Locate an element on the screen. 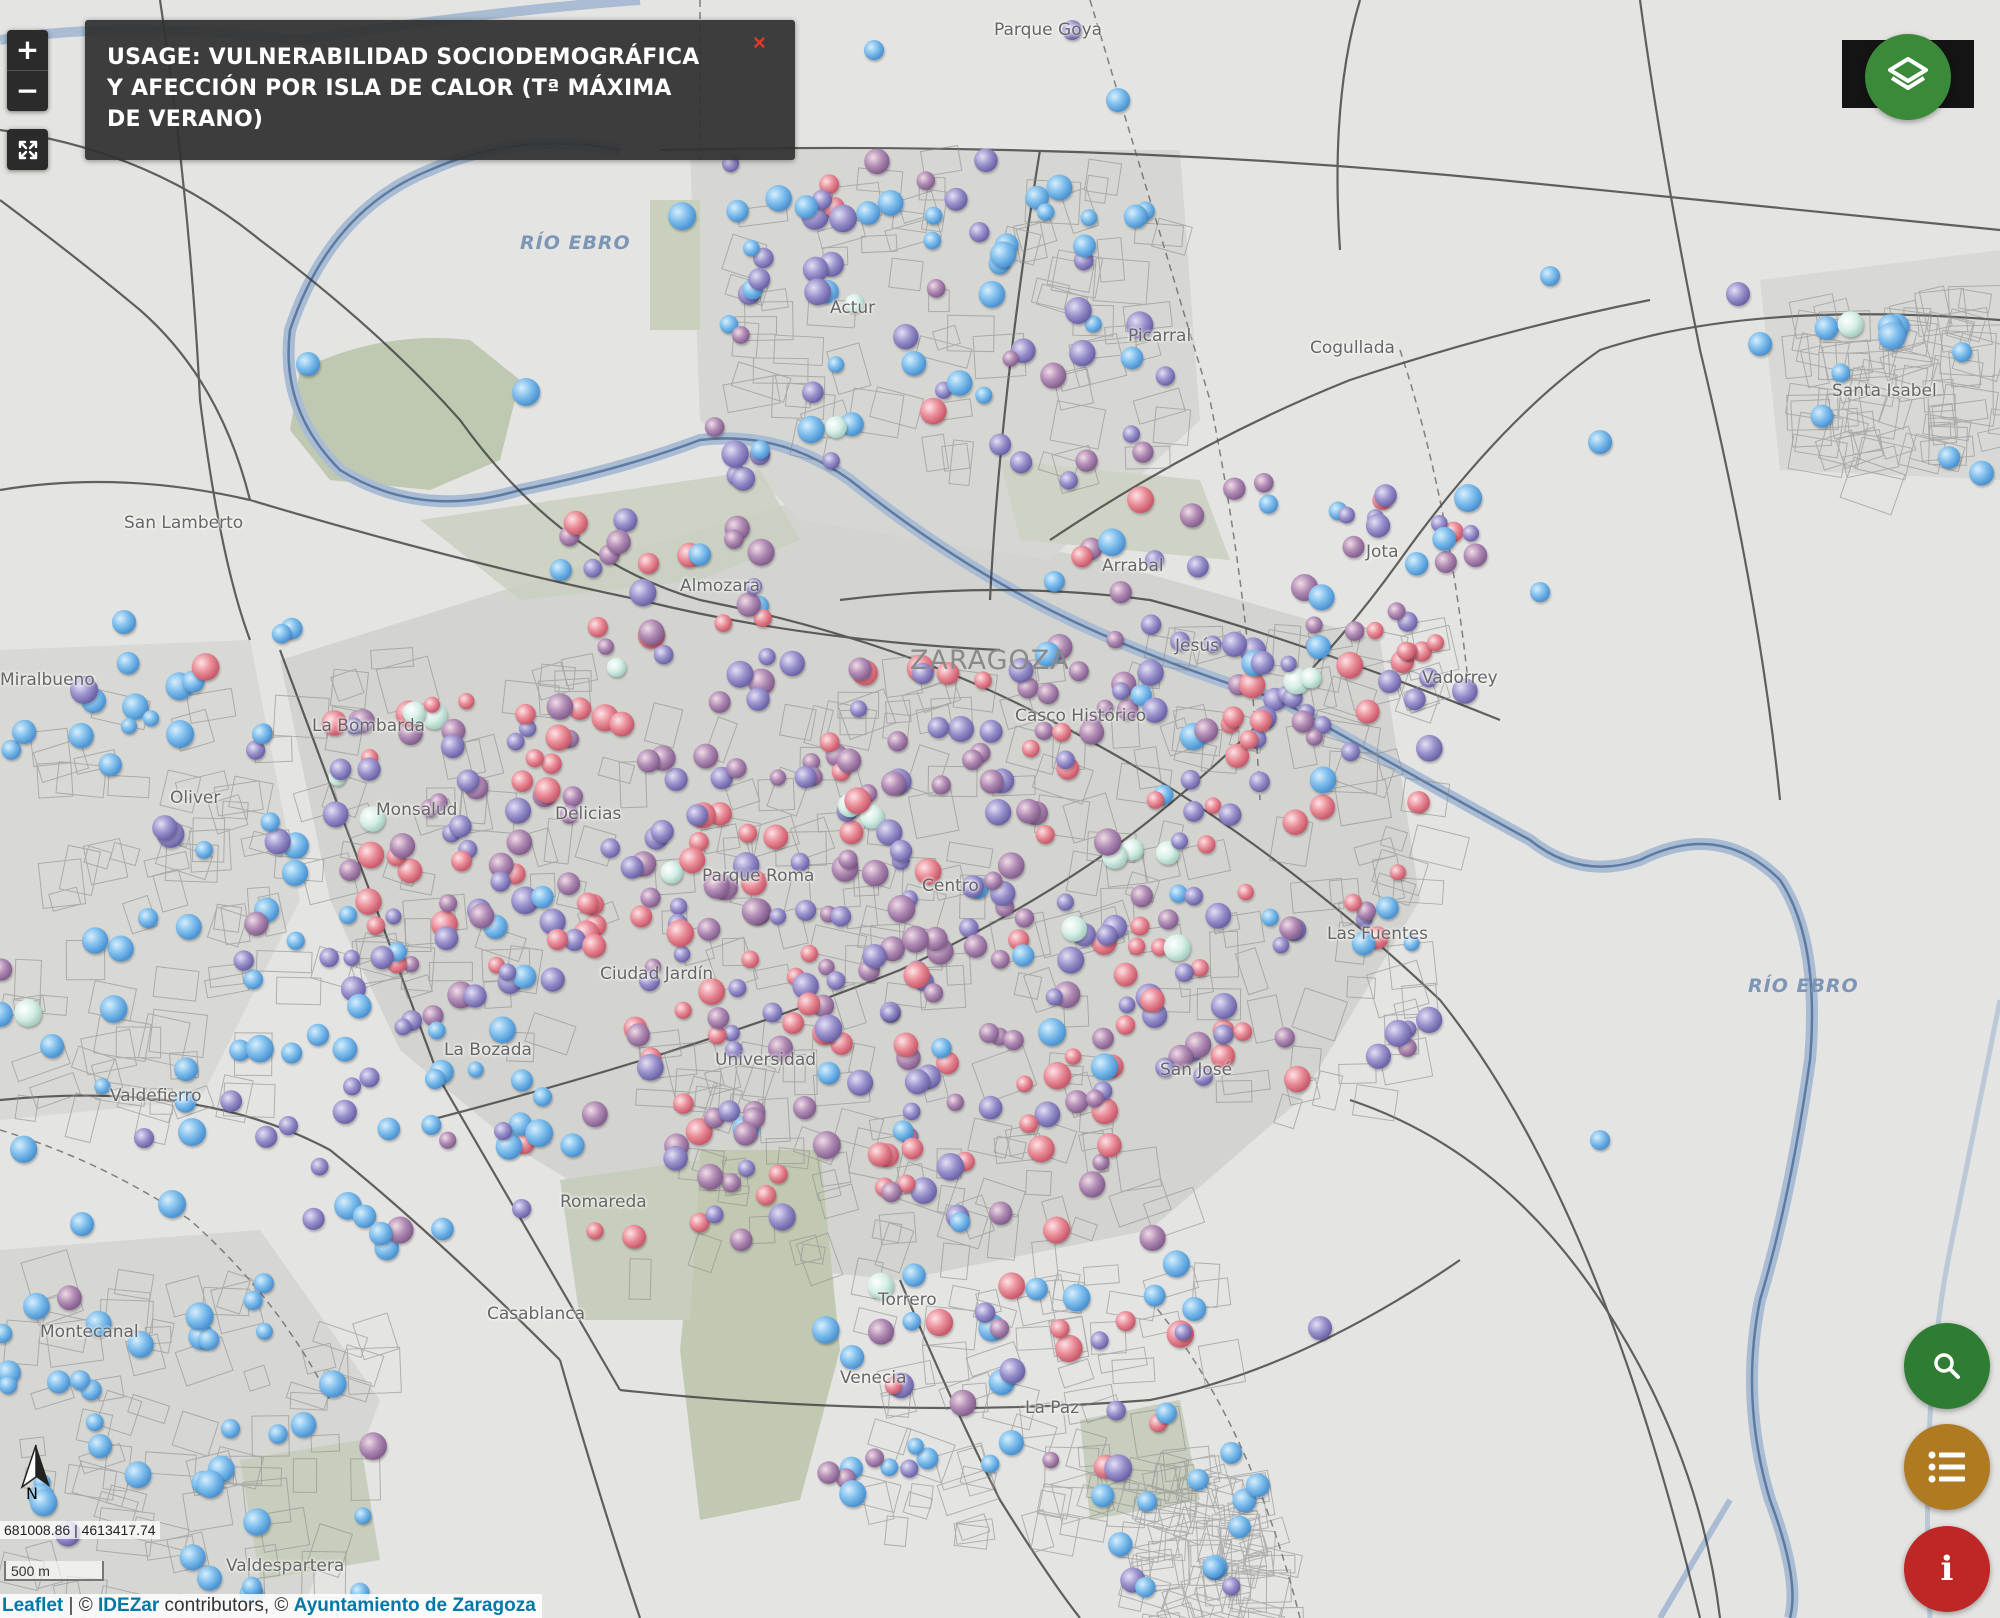  ayuntamiento-link: Ayuntamiento de Zaragoza is located at coordinates (415, 1605).